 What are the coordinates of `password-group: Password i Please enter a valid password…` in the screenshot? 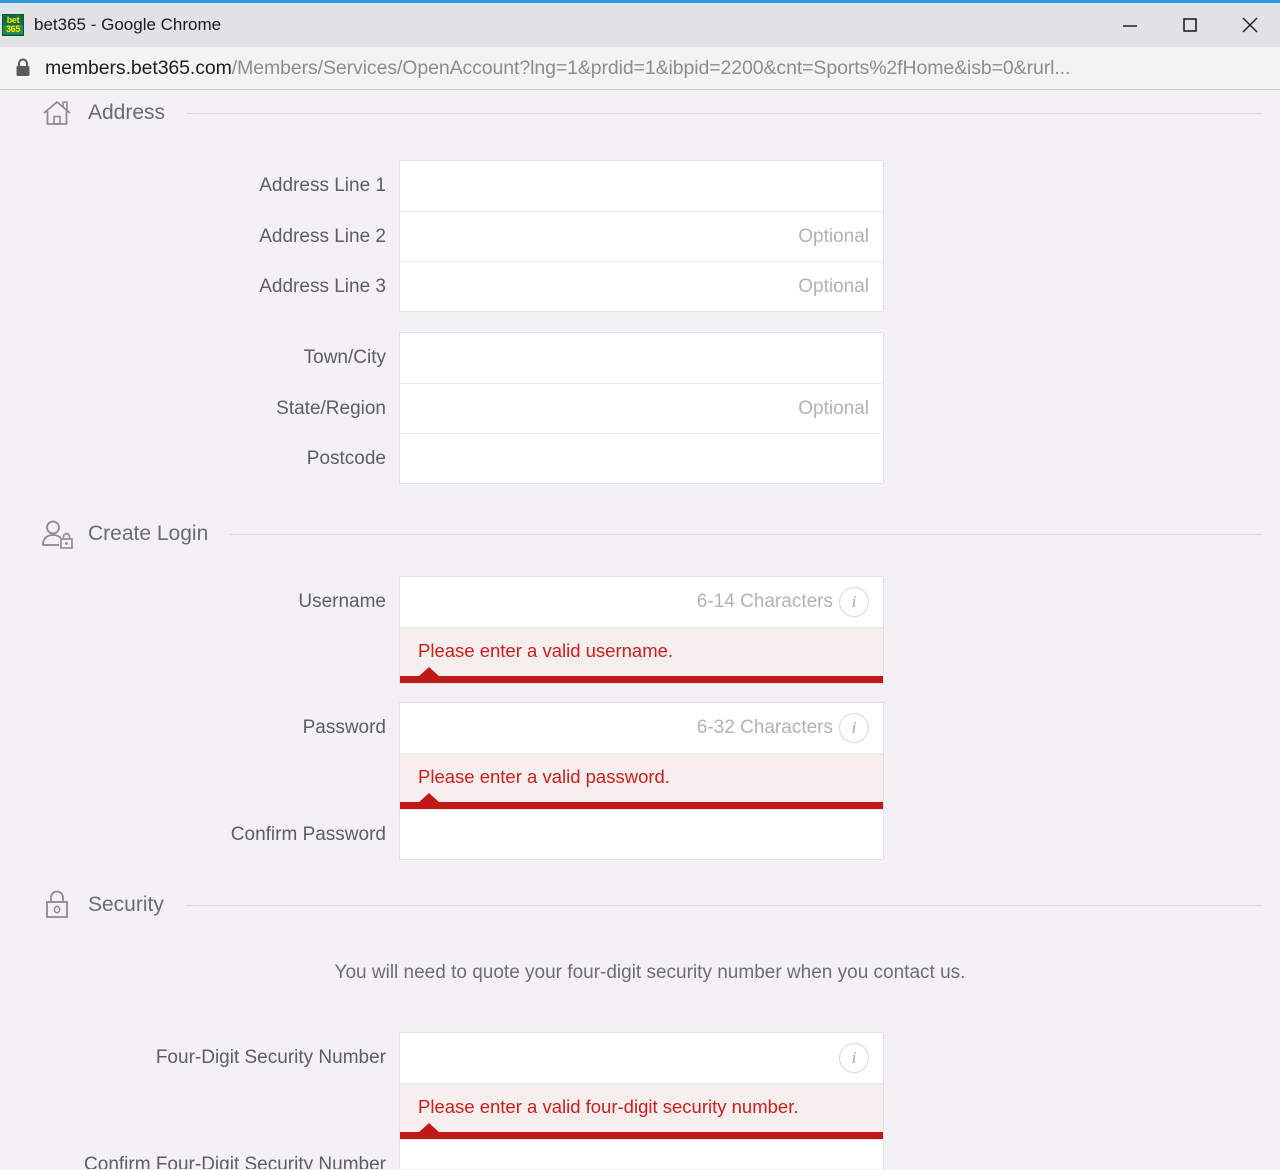 It's located at (557, 781).